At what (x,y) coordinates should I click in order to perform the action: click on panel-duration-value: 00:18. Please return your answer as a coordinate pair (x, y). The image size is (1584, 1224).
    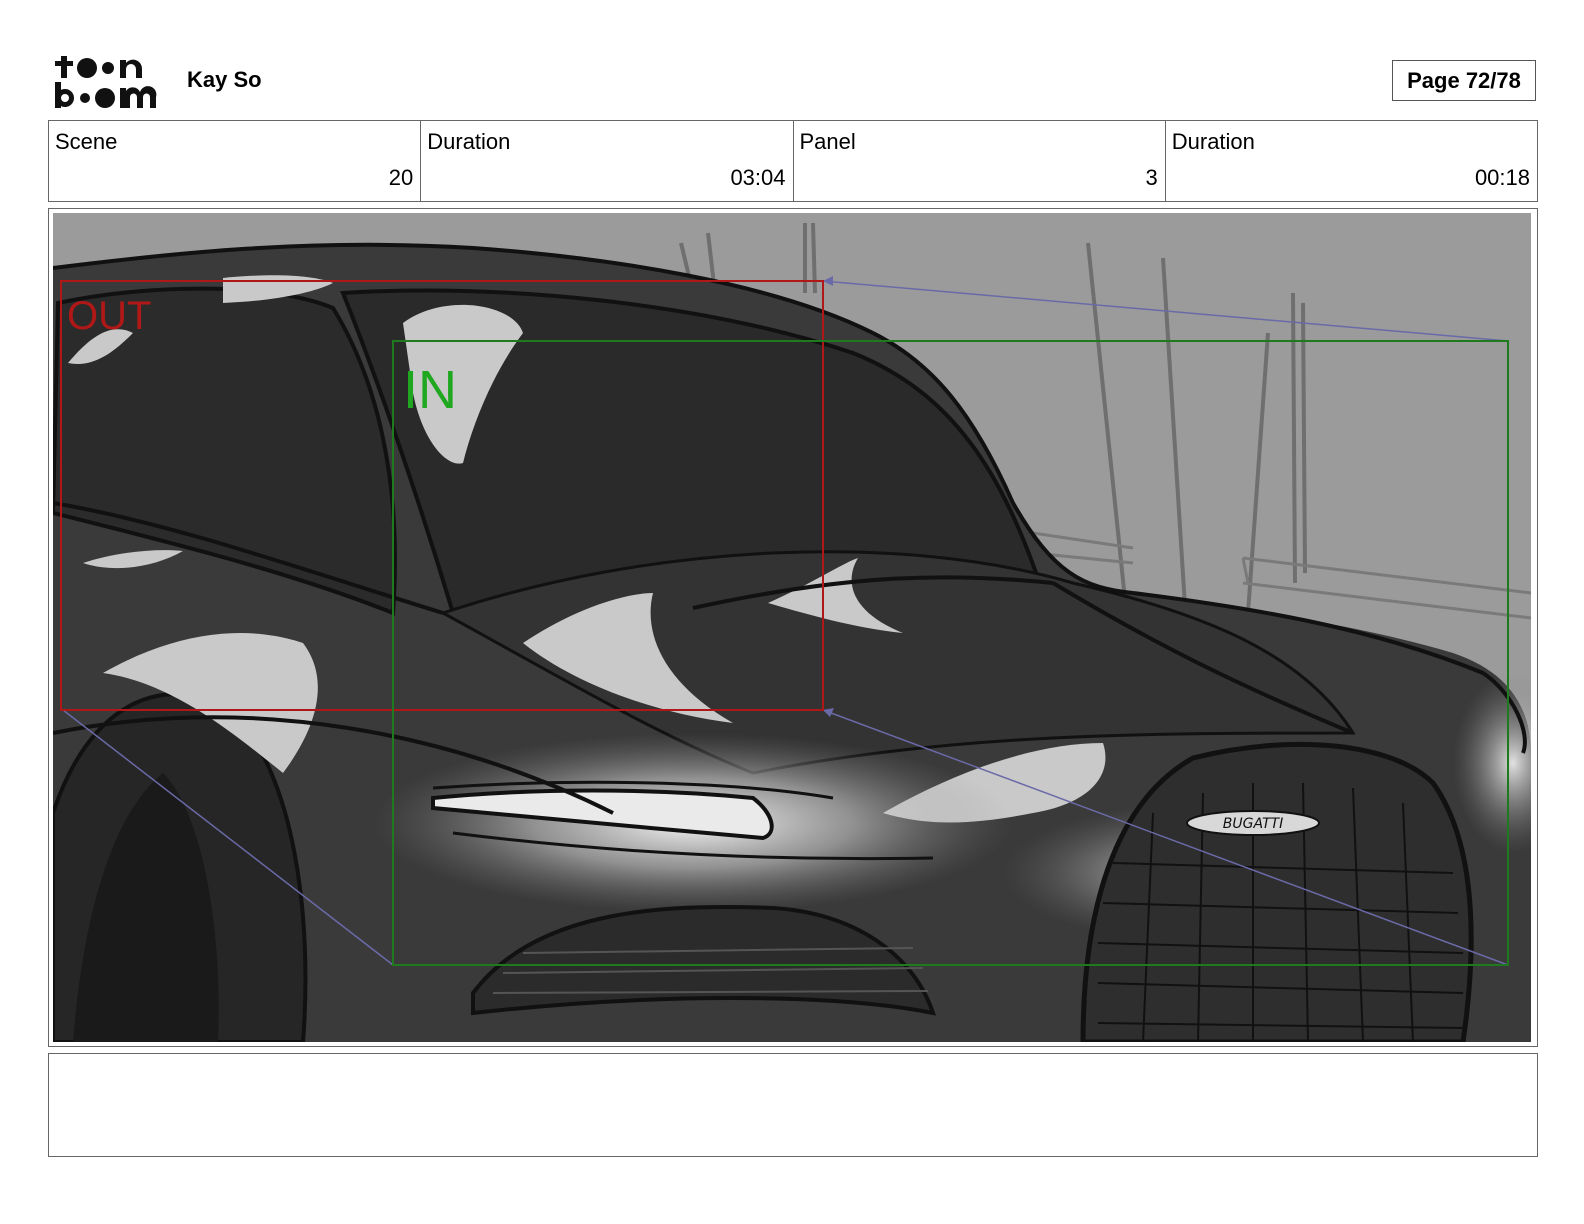
    Looking at the image, I should click on (1502, 177).